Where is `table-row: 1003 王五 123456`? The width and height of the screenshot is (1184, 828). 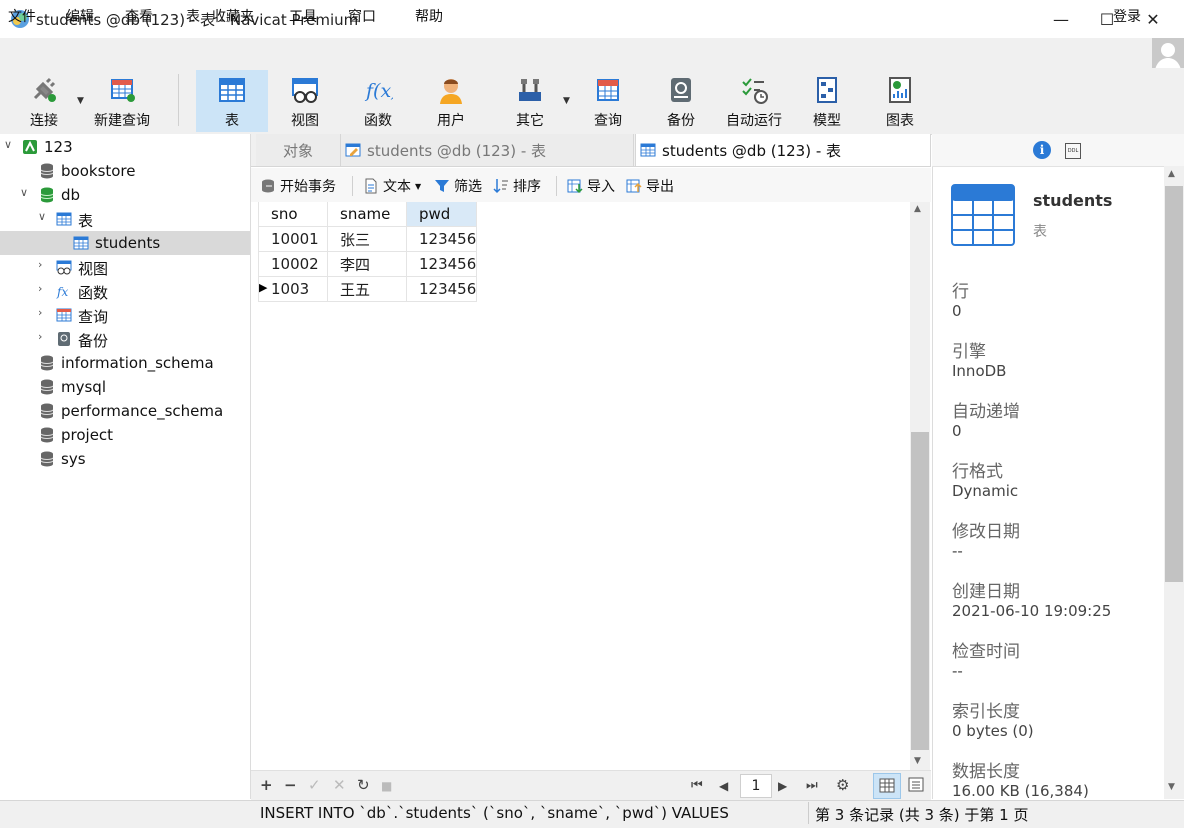
table-row: 1003 王五 123456 is located at coordinates (368, 289).